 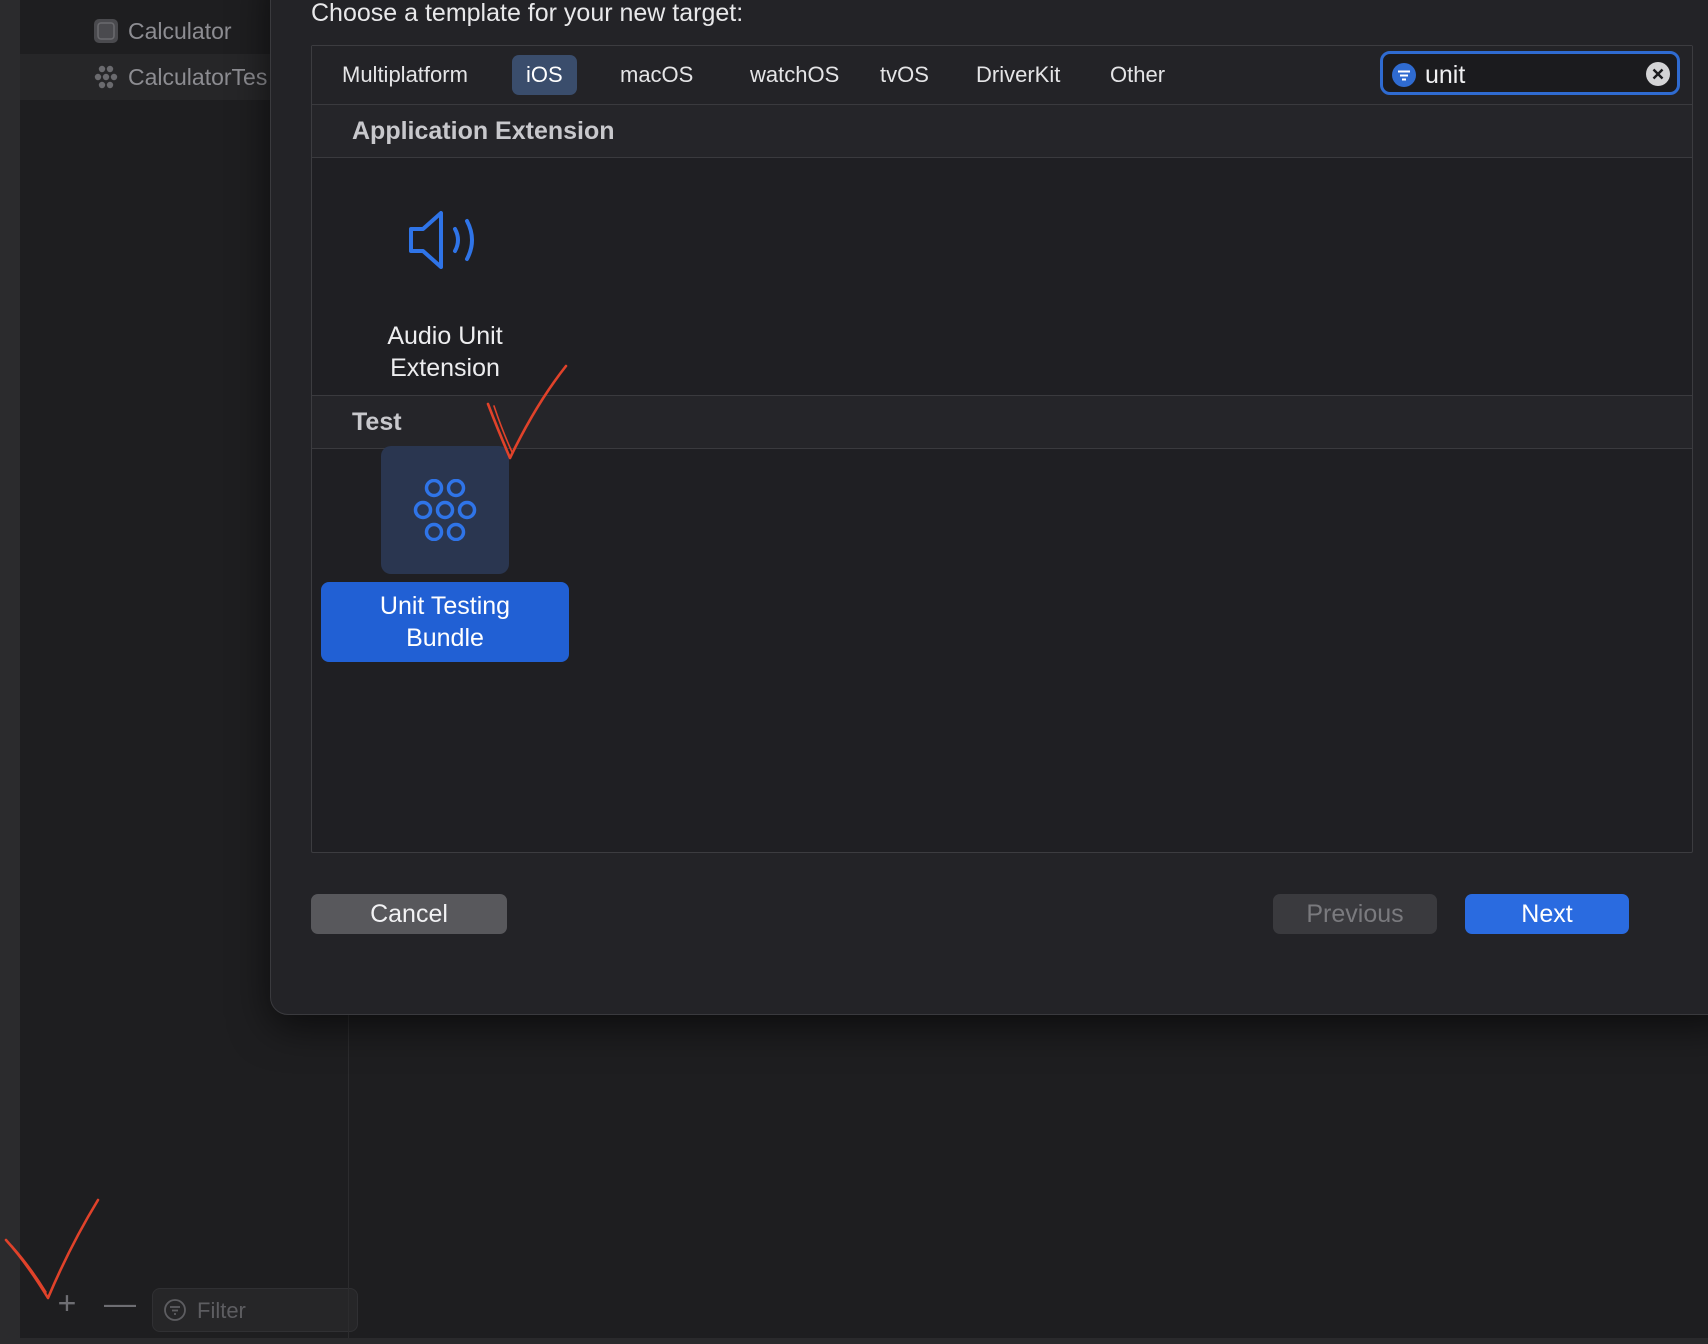 I want to click on clear-search-icon, so click(x=1658, y=74).